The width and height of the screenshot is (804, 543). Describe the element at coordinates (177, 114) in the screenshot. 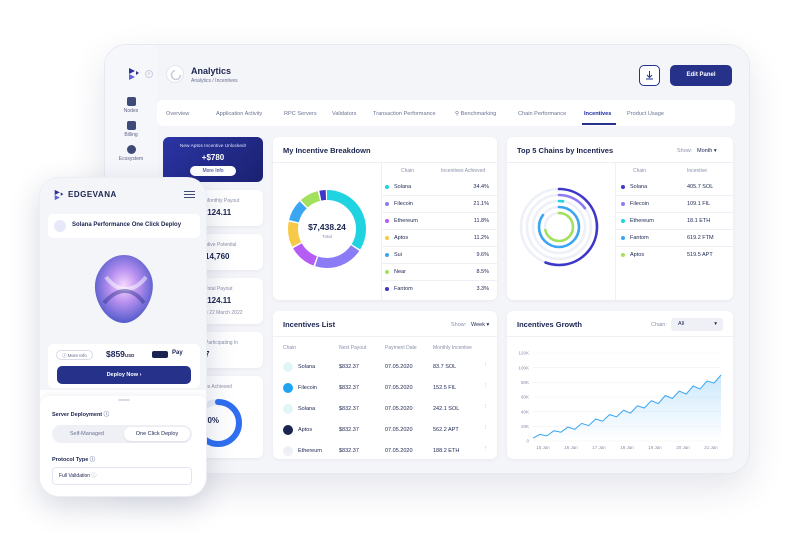

I see `tab-overview: Overview` at that location.